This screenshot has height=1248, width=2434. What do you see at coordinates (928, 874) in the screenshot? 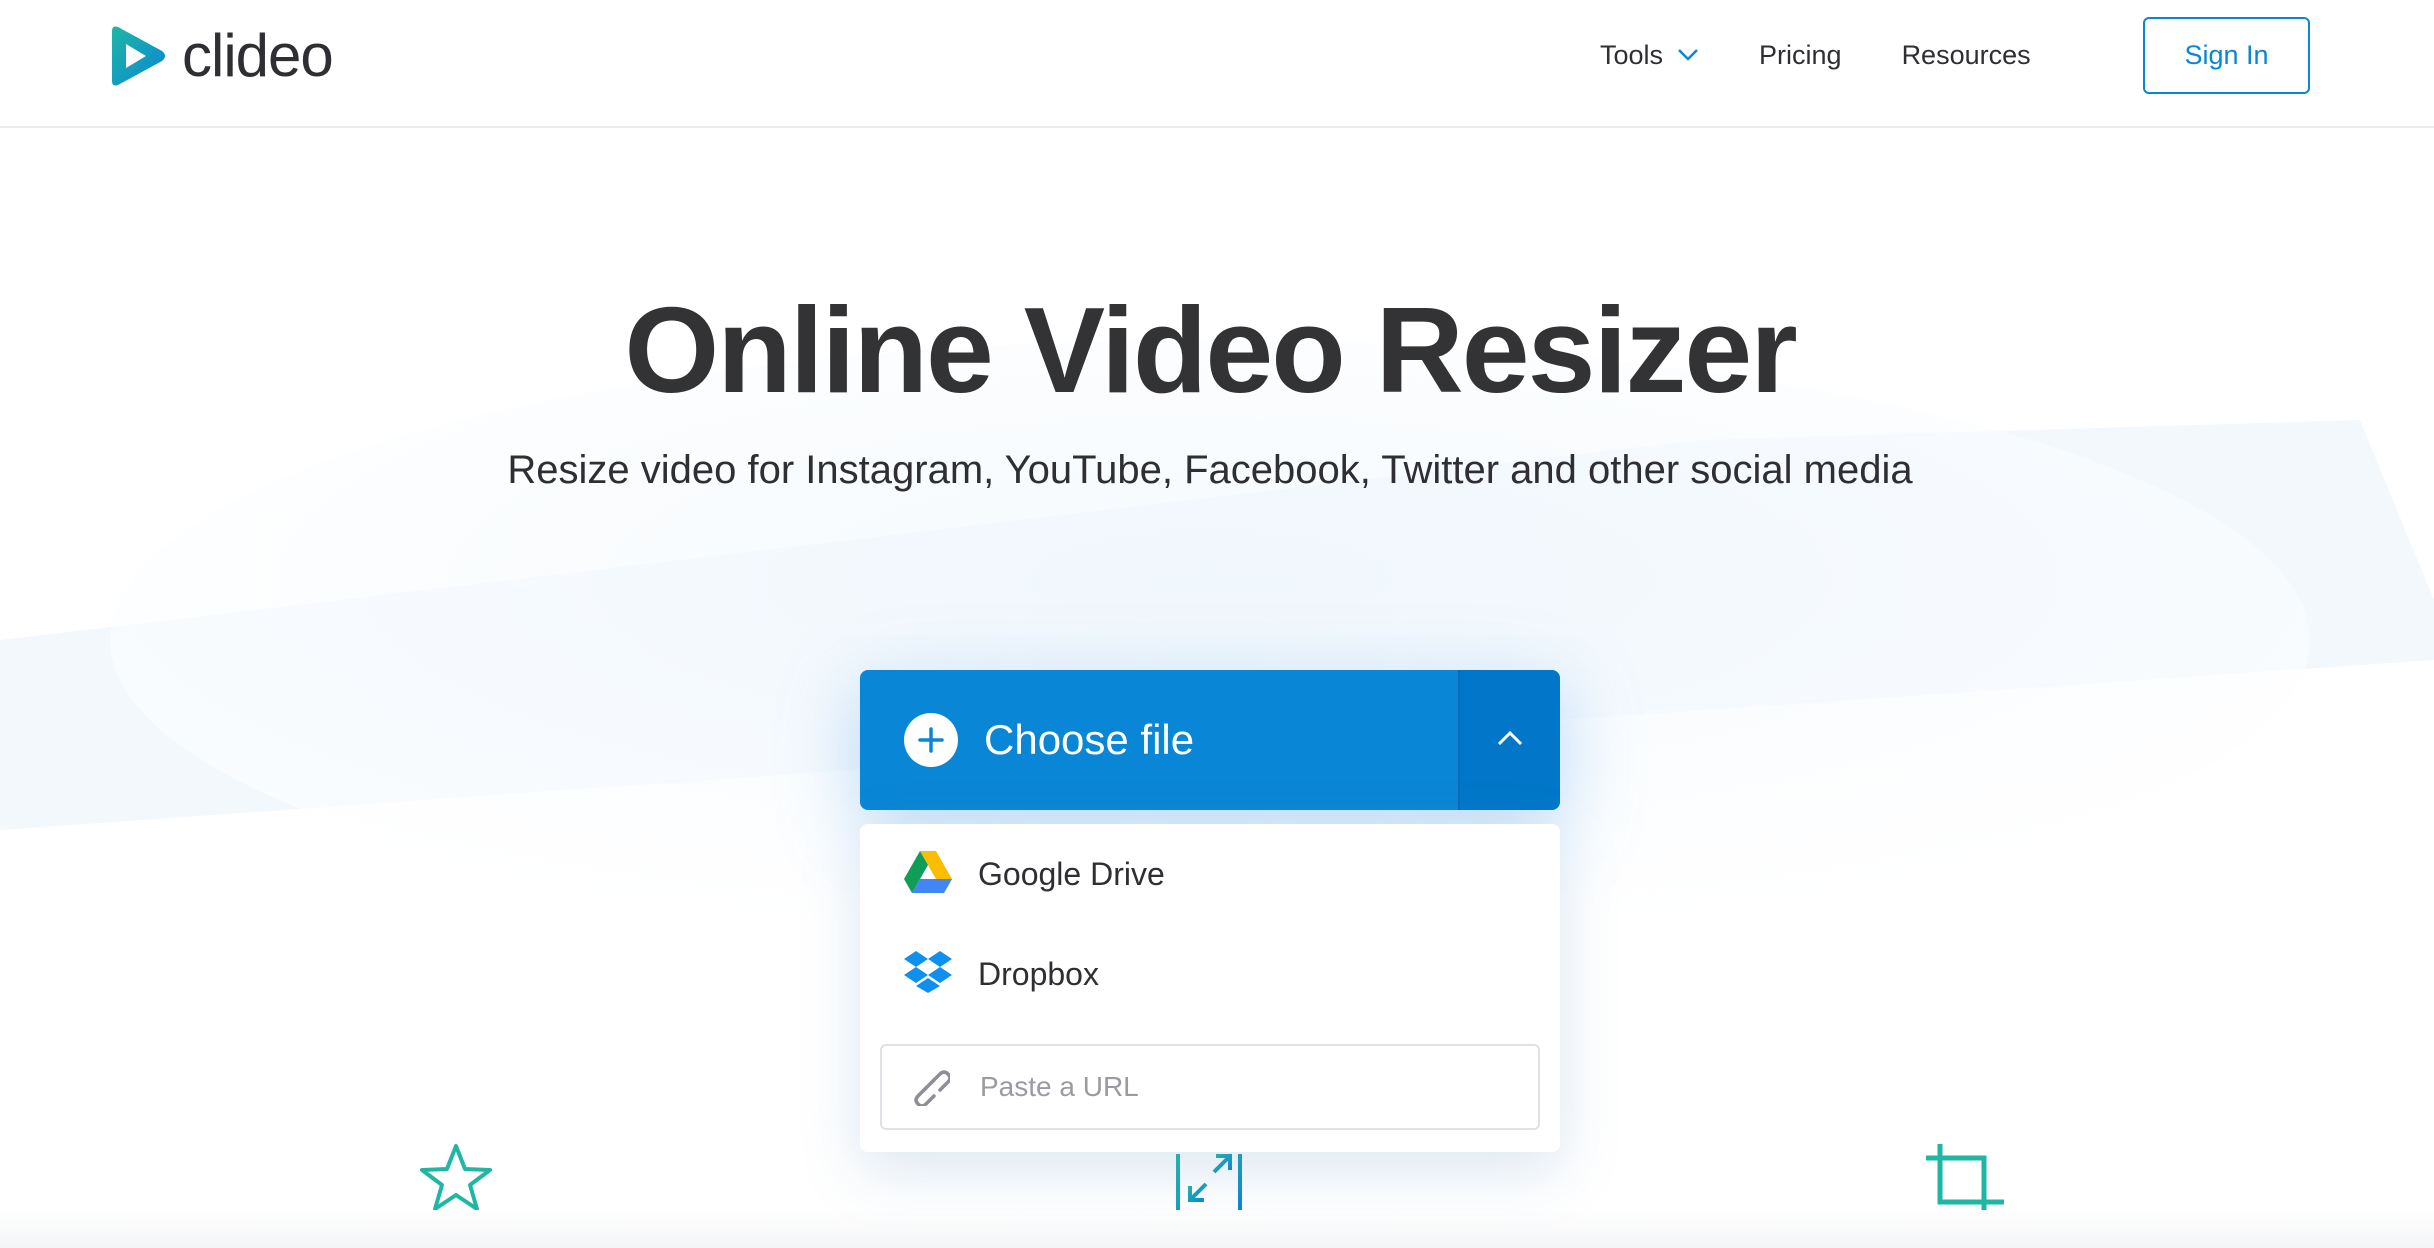
I see `google-drive-icon` at bounding box center [928, 874].